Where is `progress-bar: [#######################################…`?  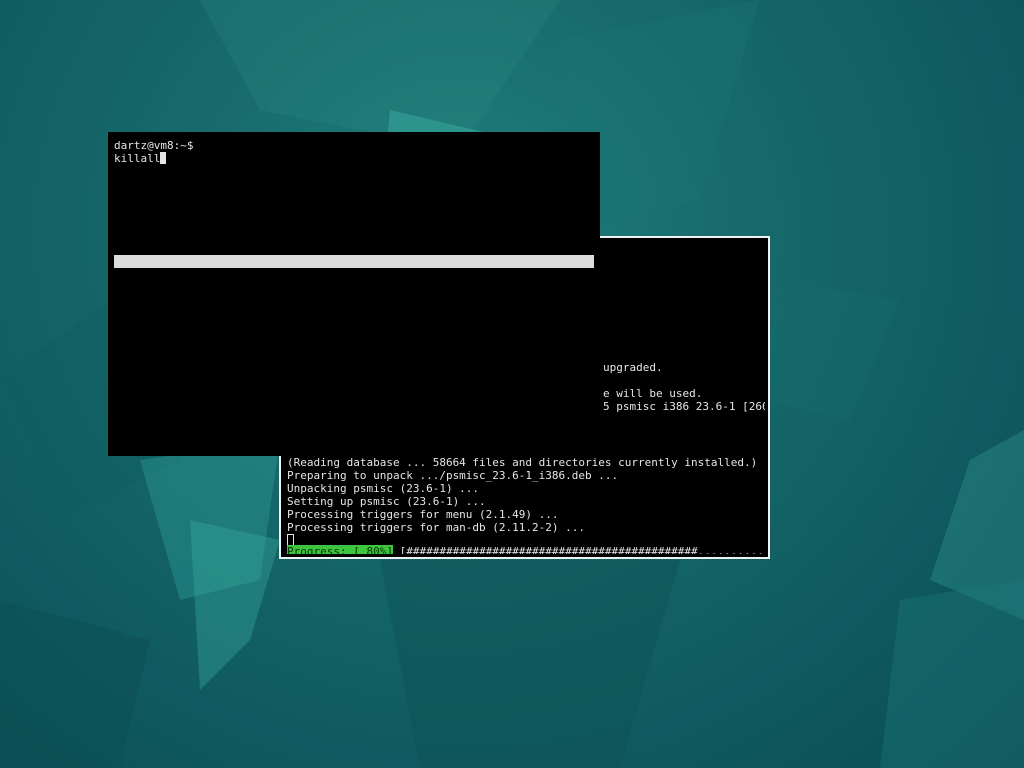 progress-bar: [#######################################… is located at coordinates (582, 549).